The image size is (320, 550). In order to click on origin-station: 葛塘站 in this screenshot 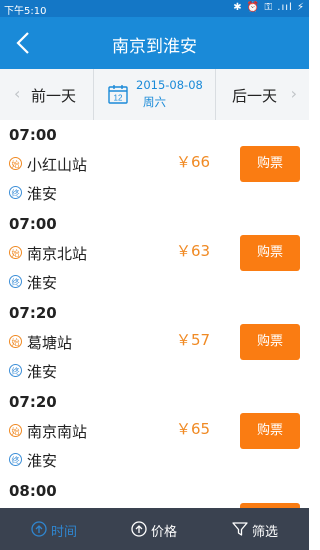, I will do `click(50, 343)`.